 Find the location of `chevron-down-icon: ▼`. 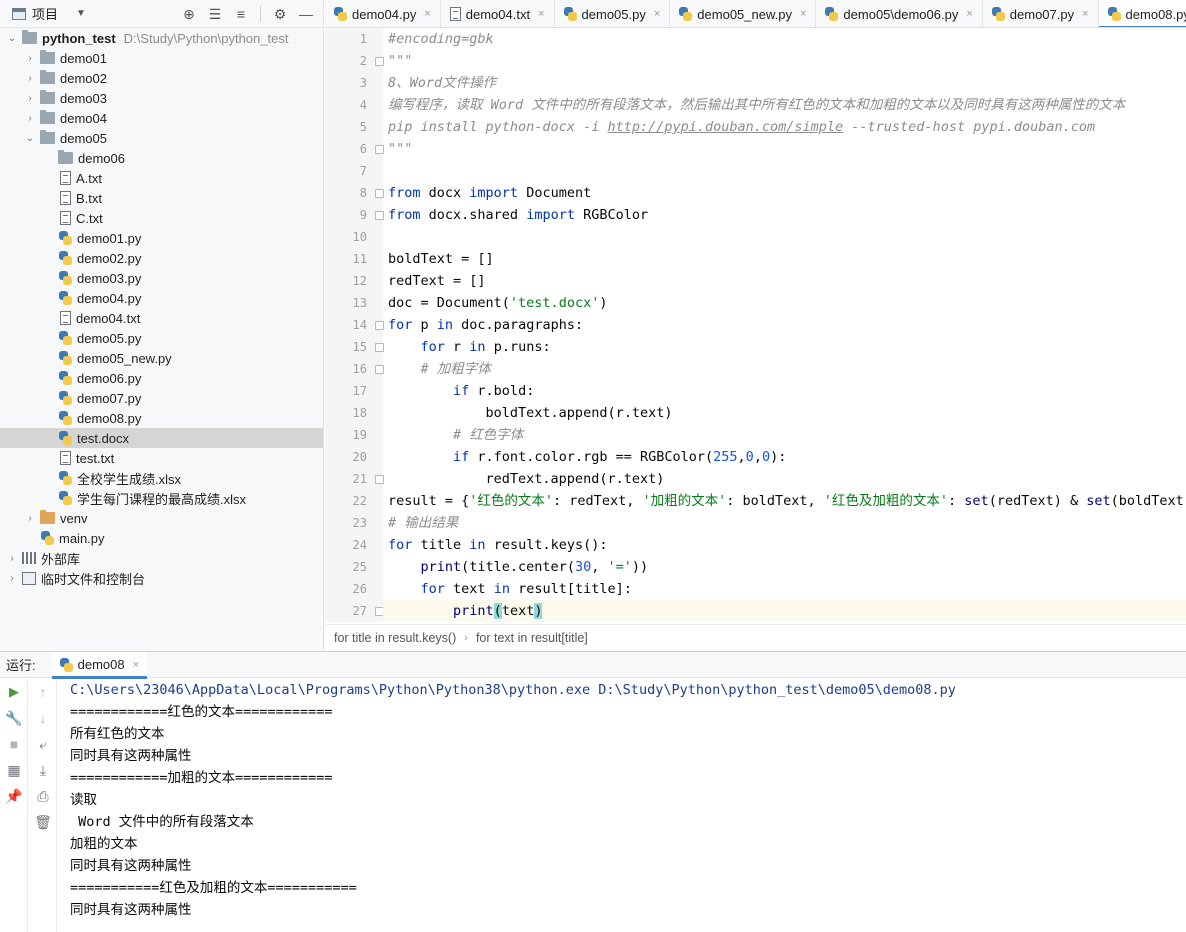

chevron-down-icon: ▼ is located at coordinates (81, 13).